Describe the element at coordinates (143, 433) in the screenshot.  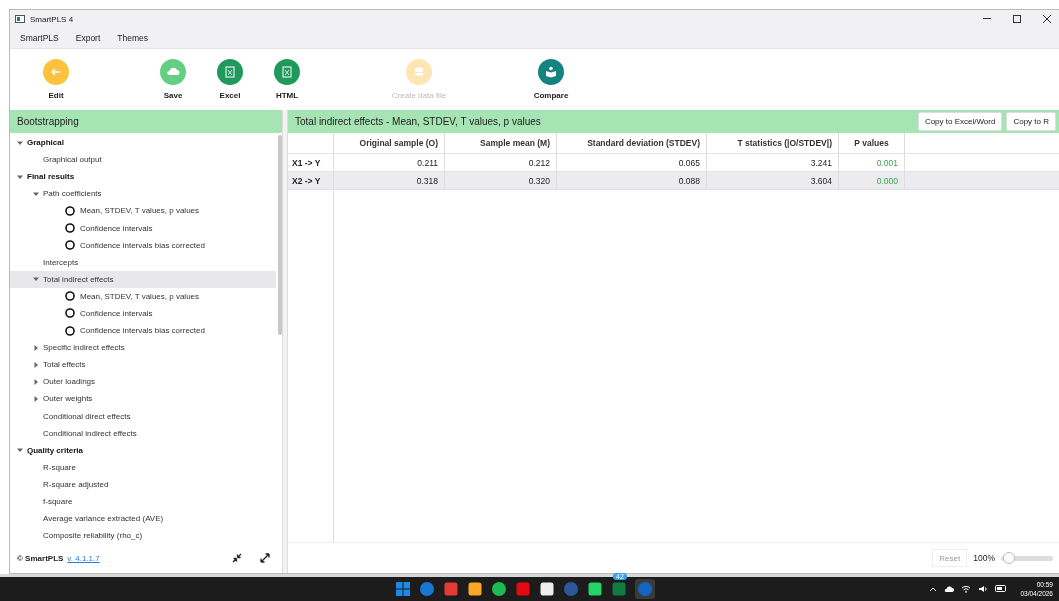
I see `tree-item: Conditional indirect effects` at that location.